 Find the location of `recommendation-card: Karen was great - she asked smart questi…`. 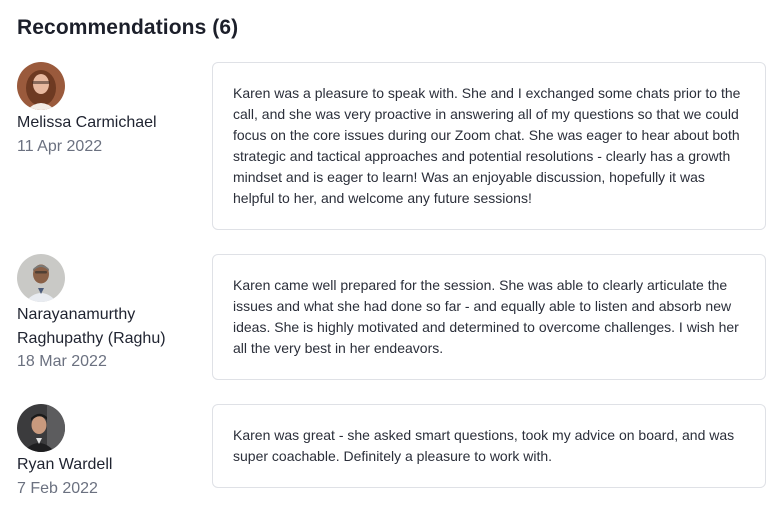

recommendation-card: Karen was great - she asked smart questi… is located at coordinates (489, 446).